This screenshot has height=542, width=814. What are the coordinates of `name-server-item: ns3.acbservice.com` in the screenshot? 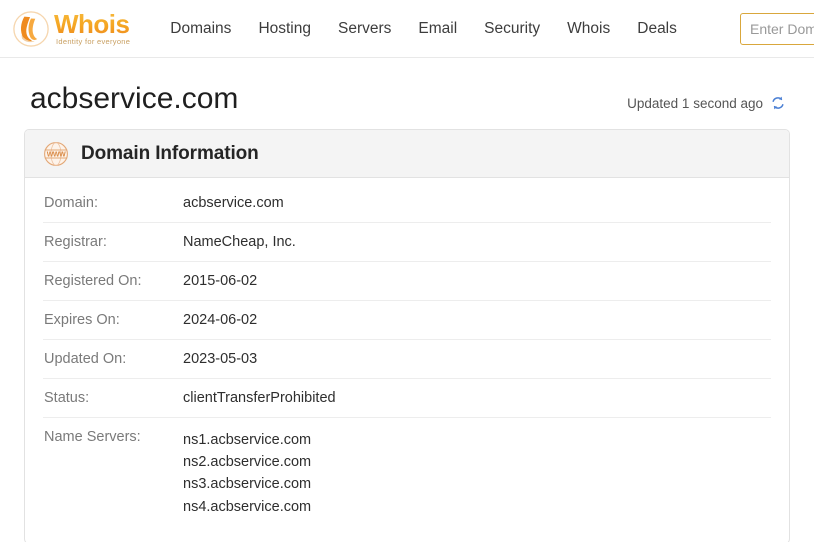 It's located at (247, 484).